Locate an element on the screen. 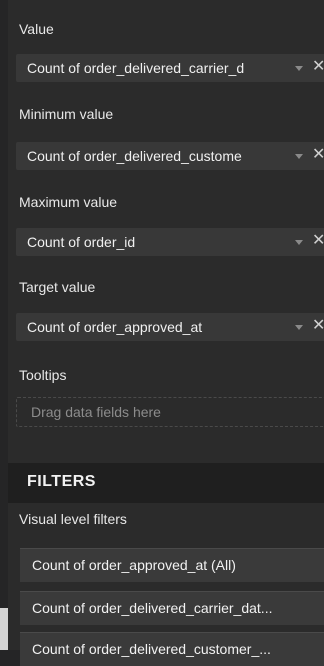 Image resolution: width=324 pixels, height=666 pixels. filter-card: Count of order_approved_at (All) is located at coordinates (172, 565).